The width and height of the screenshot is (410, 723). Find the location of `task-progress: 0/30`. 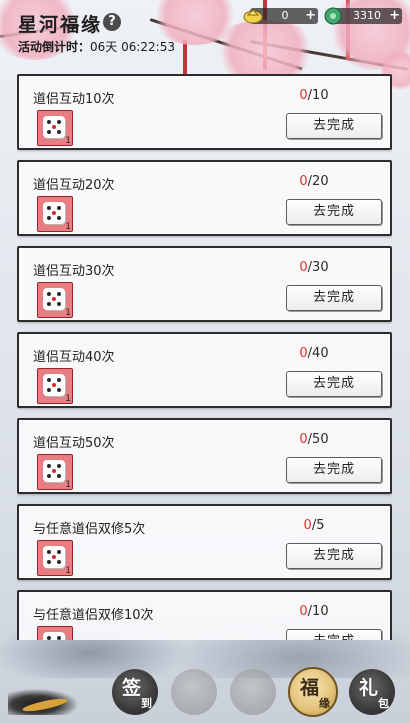

task-progress: 0/30 is located at coordinates (314, 267).